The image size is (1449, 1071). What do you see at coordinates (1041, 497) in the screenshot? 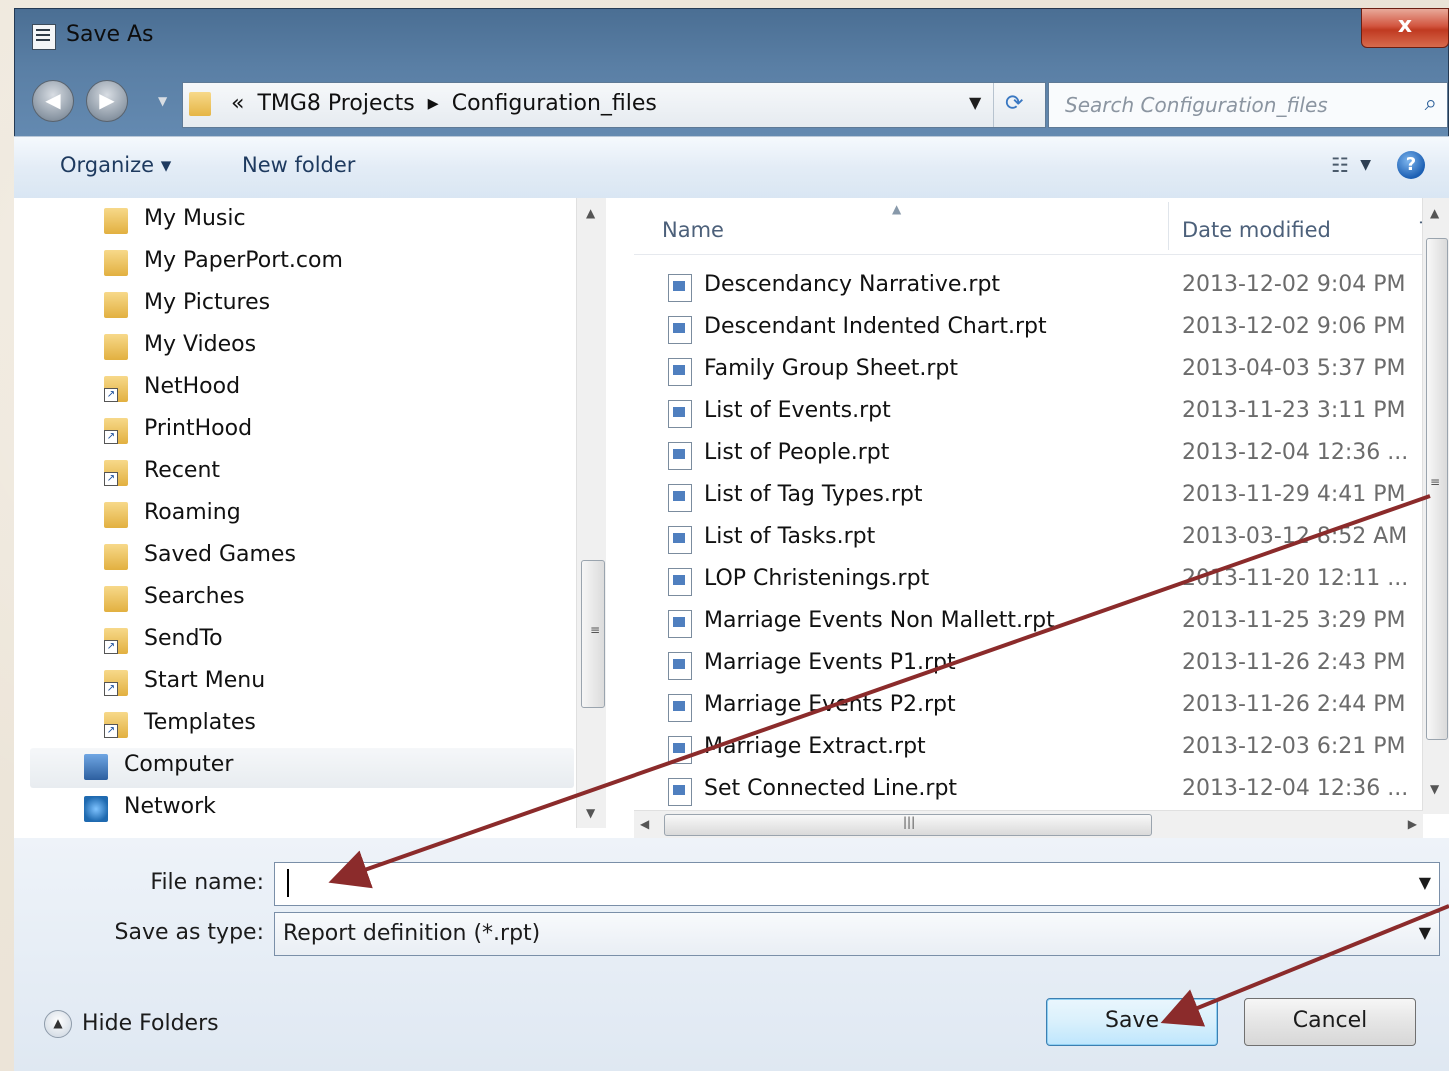
I see `file-row: List of Tag Types.rpt2013-11-29 4:41 PMR` at bounding box center [1041, 497].